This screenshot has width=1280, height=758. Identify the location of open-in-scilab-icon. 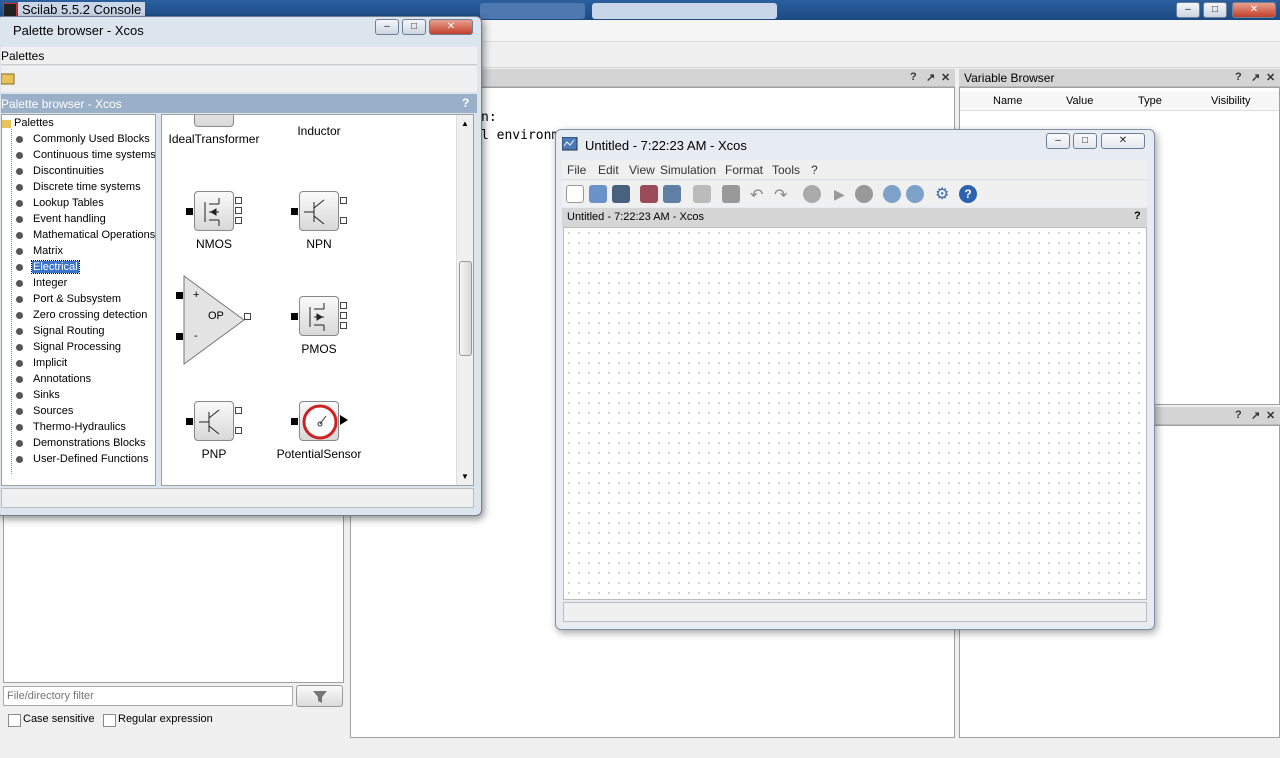
(621, 194).